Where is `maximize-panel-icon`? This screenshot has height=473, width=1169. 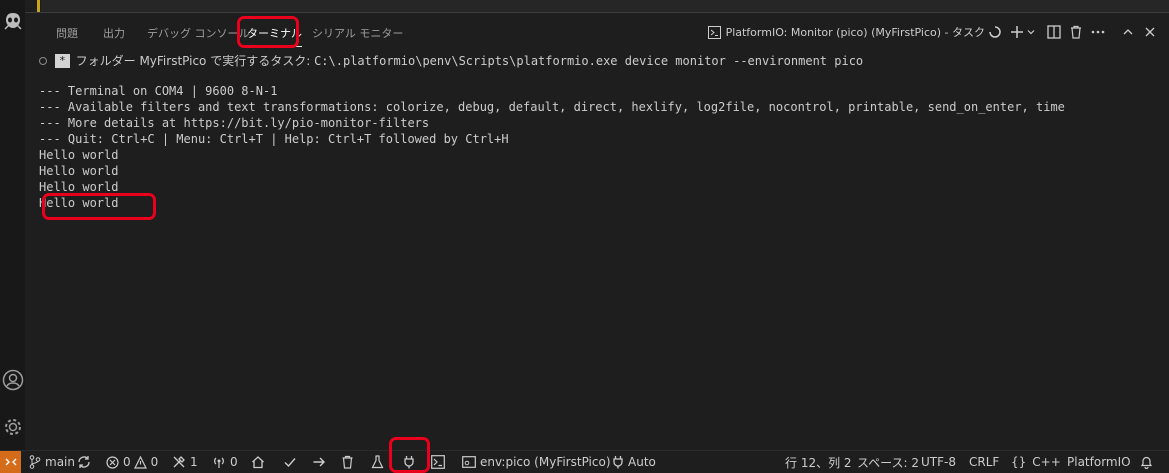
maximize-panel-icon is located at coordinates (1128, 32).